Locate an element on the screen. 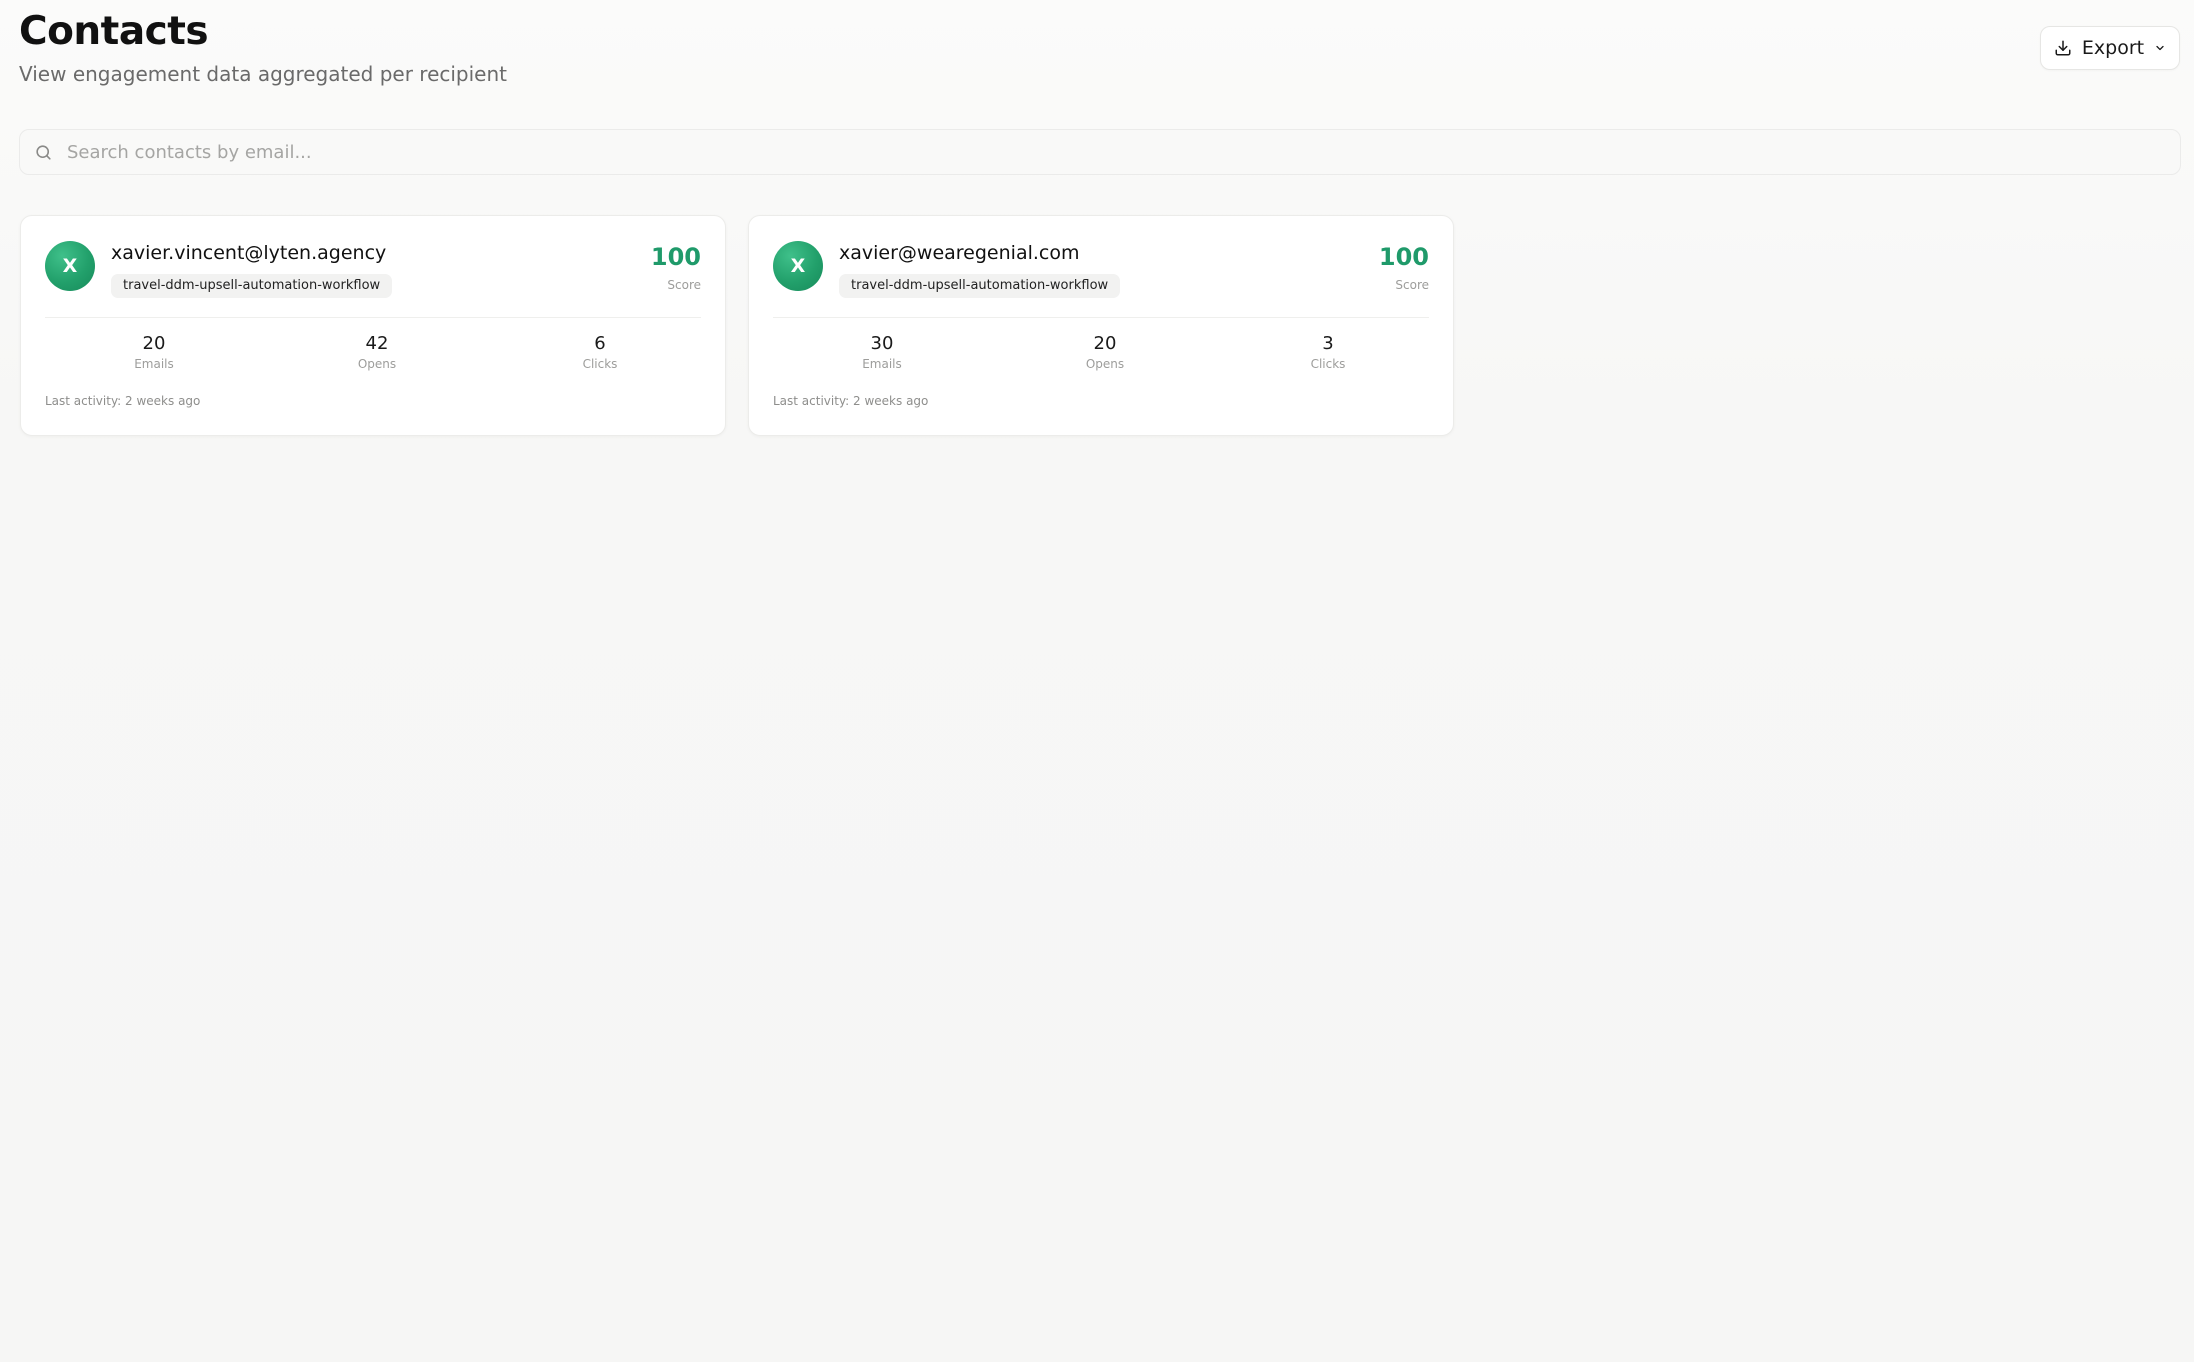 The image size is (2194, 1362). search-box is located at coordinates (1100, 152).